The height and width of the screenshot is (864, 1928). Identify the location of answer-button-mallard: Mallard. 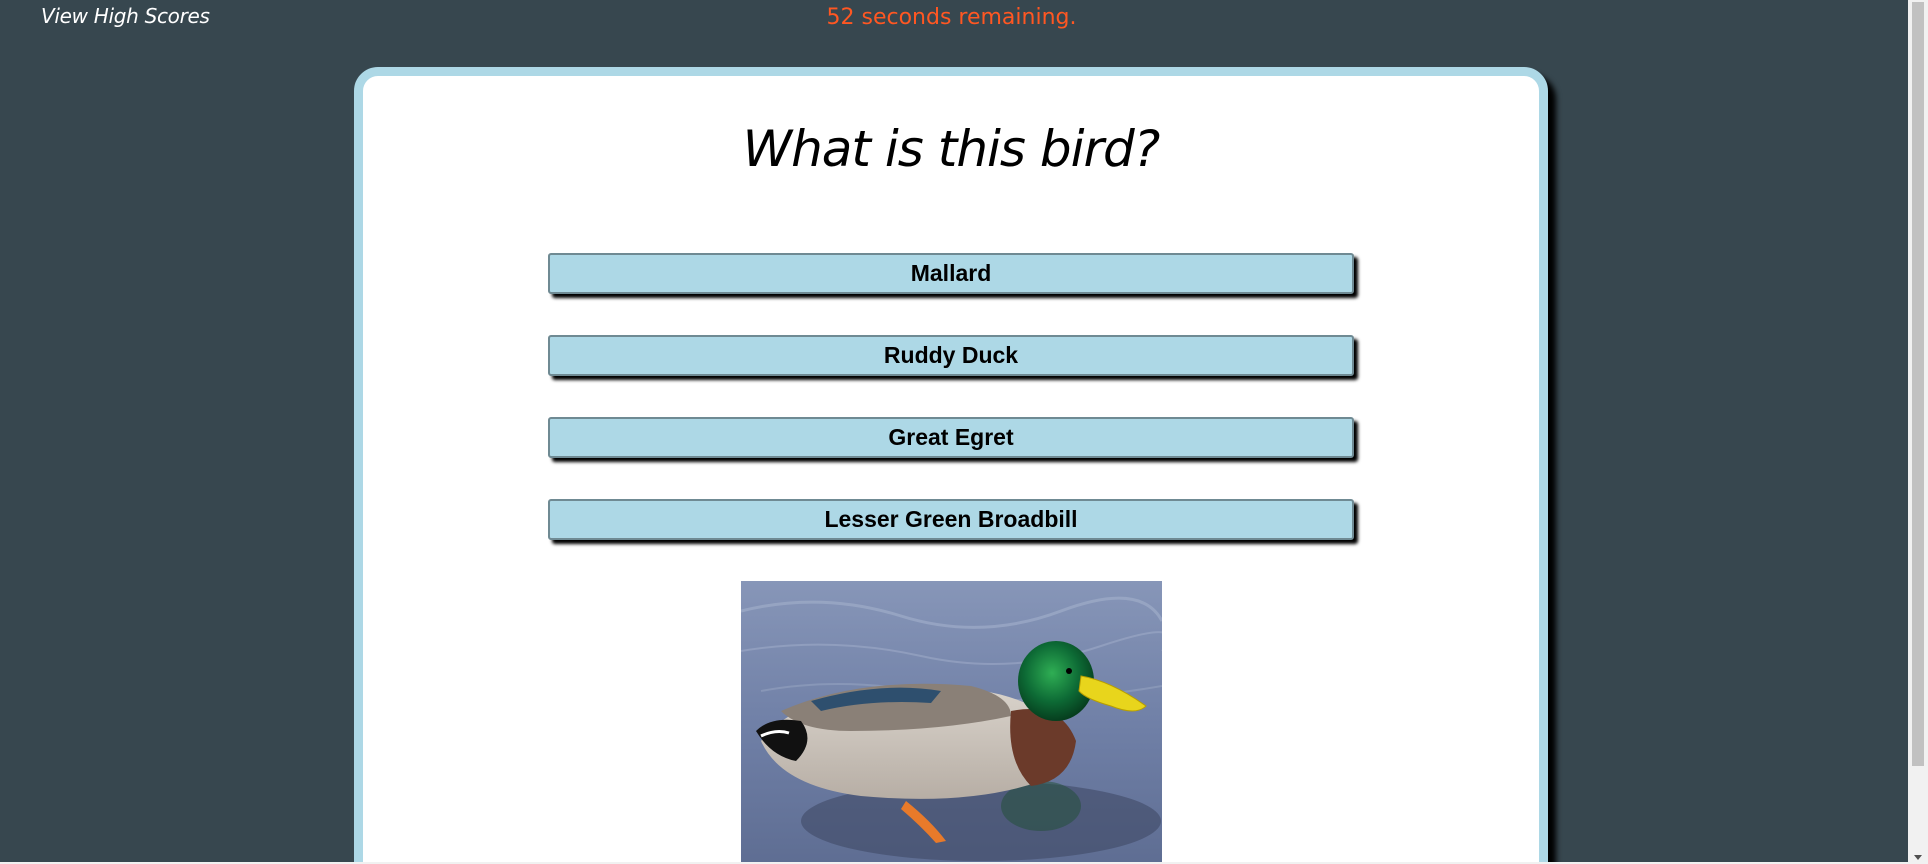
(951, 273).